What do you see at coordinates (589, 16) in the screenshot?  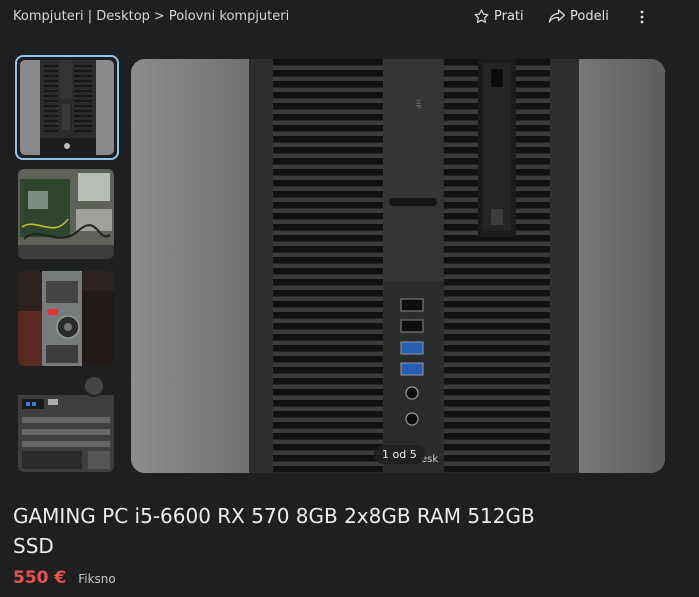 I see `share-label: Podeli` at bounding box center [589, 16].